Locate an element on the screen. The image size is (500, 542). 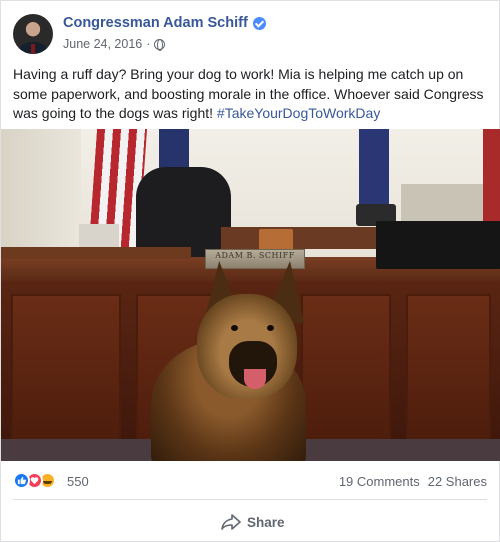
avatar is located at coordinates (33, 34).